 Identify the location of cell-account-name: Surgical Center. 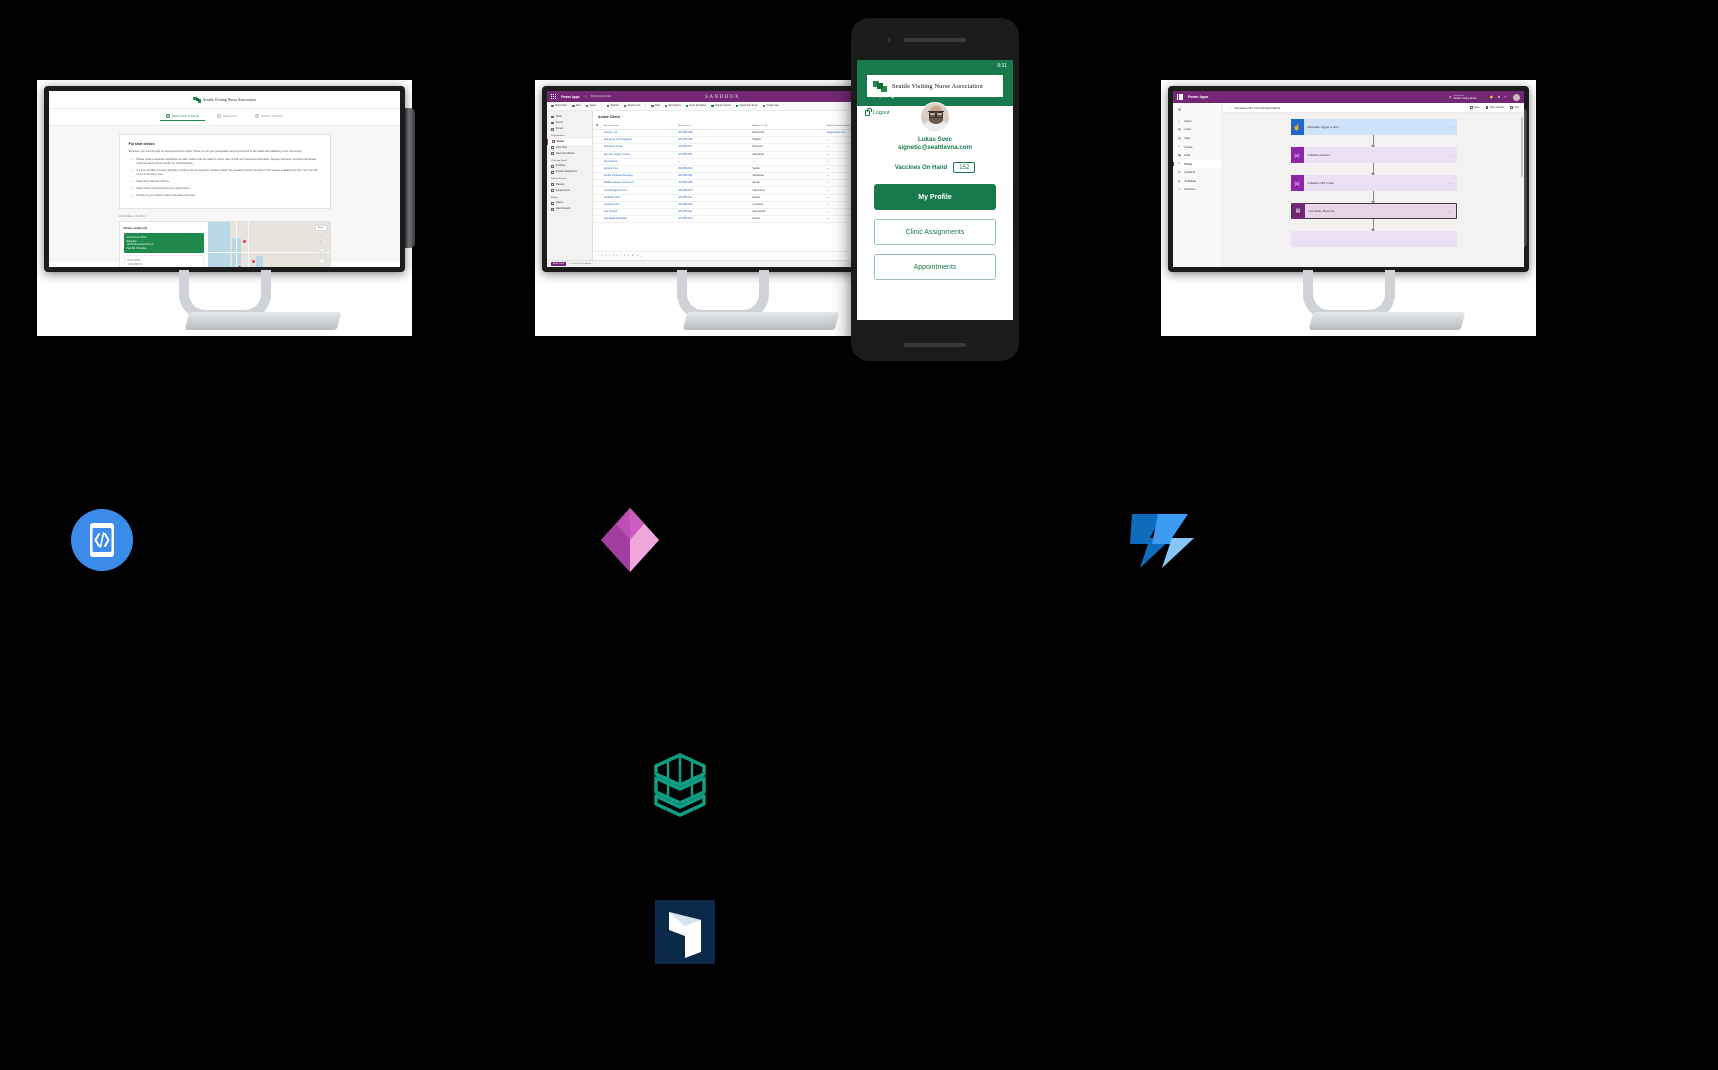
(638, 205).